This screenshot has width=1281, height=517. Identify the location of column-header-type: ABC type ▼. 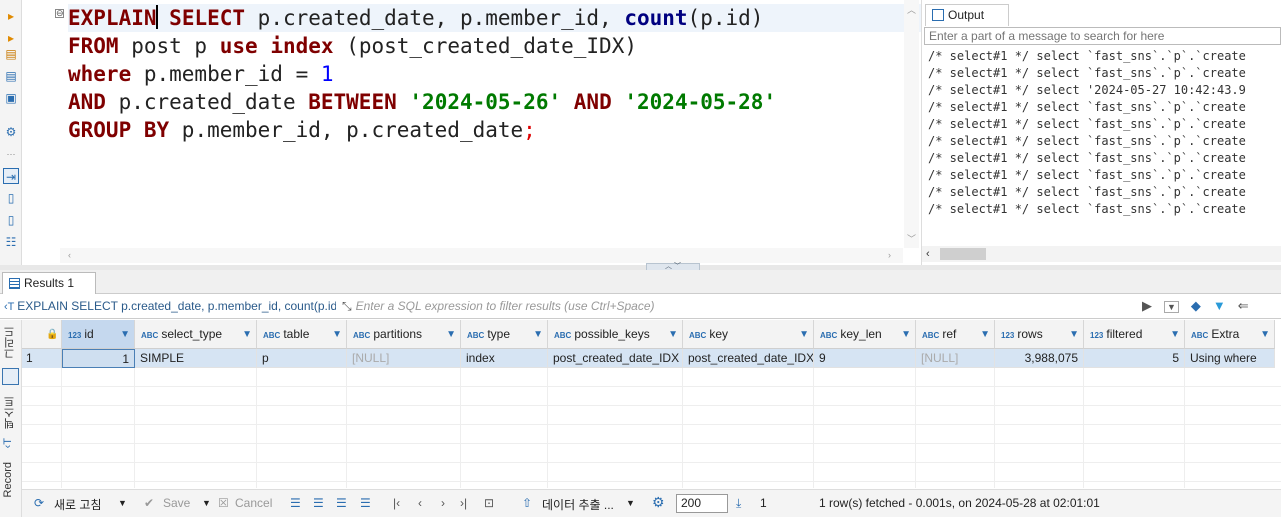
(504, 334).